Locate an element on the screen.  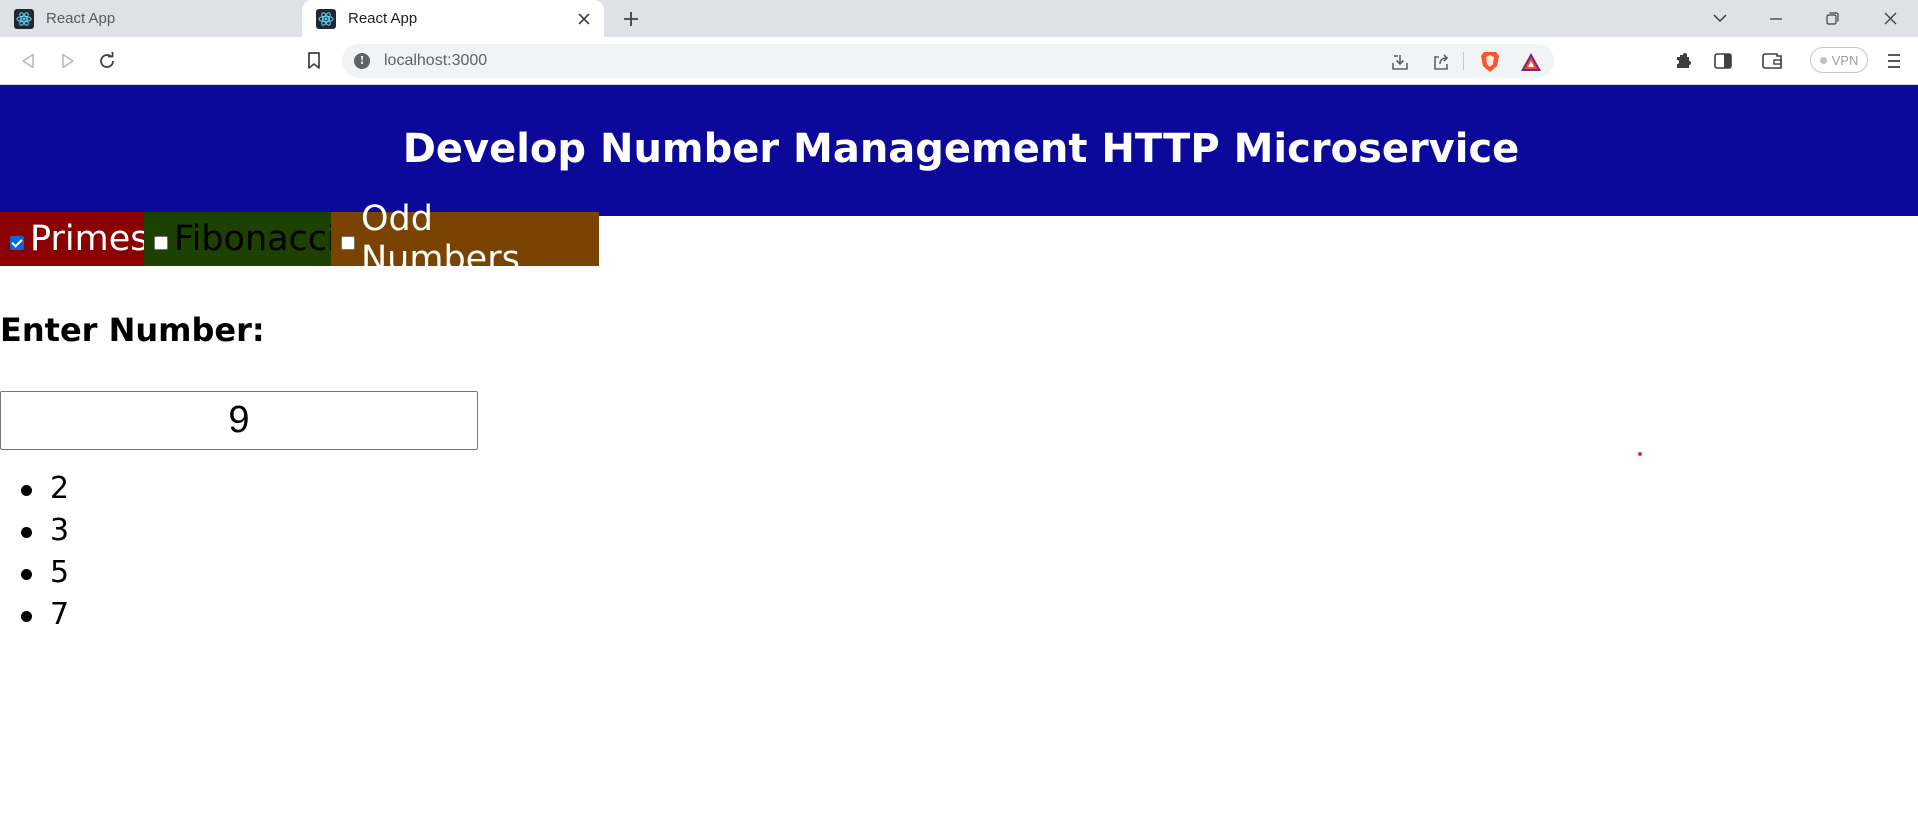
filter-odd-numbers: Odd Numbers is located at coordinates (465, 239).